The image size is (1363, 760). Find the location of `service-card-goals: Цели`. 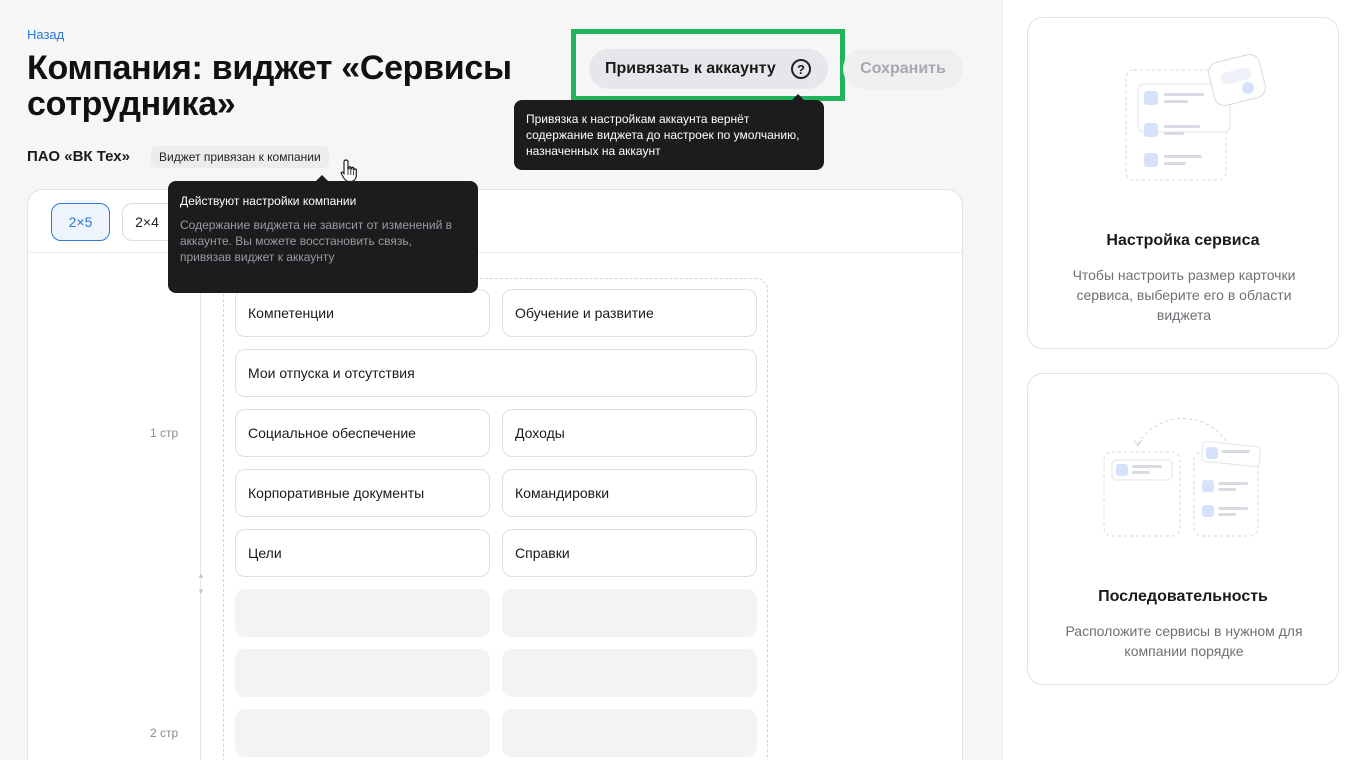

service-card-goals: Цели is located at coordinates (362, 553).